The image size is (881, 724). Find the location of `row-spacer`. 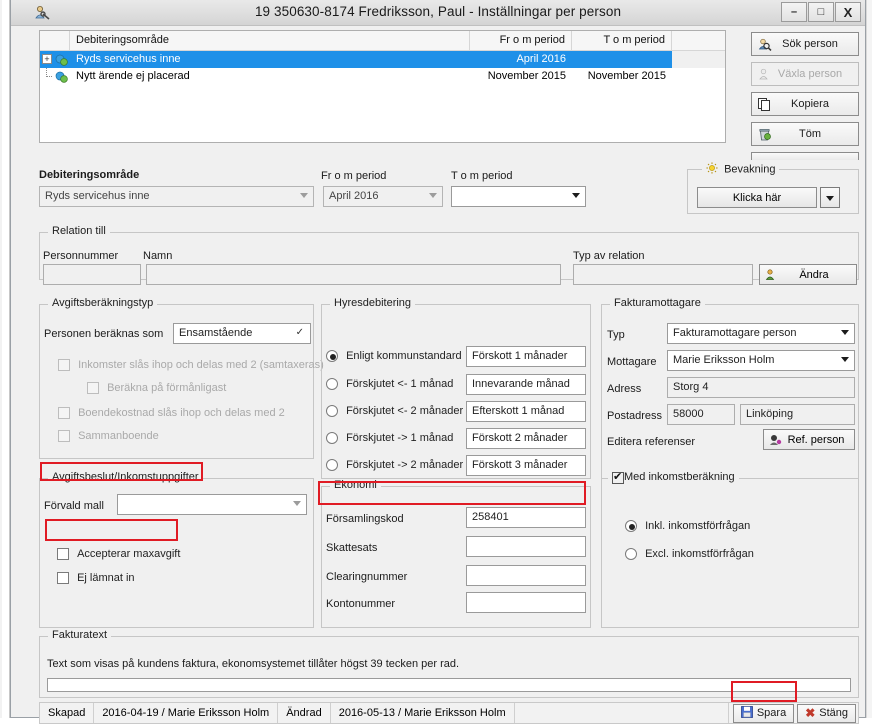

row-spacer is located at coordinates (698, 59).